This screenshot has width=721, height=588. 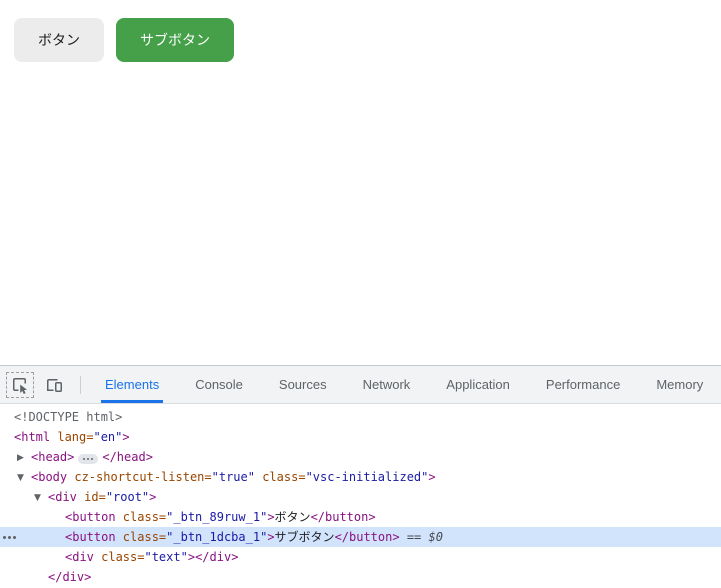 I want to click on toolbar-divider, so click(x=80, y=384).